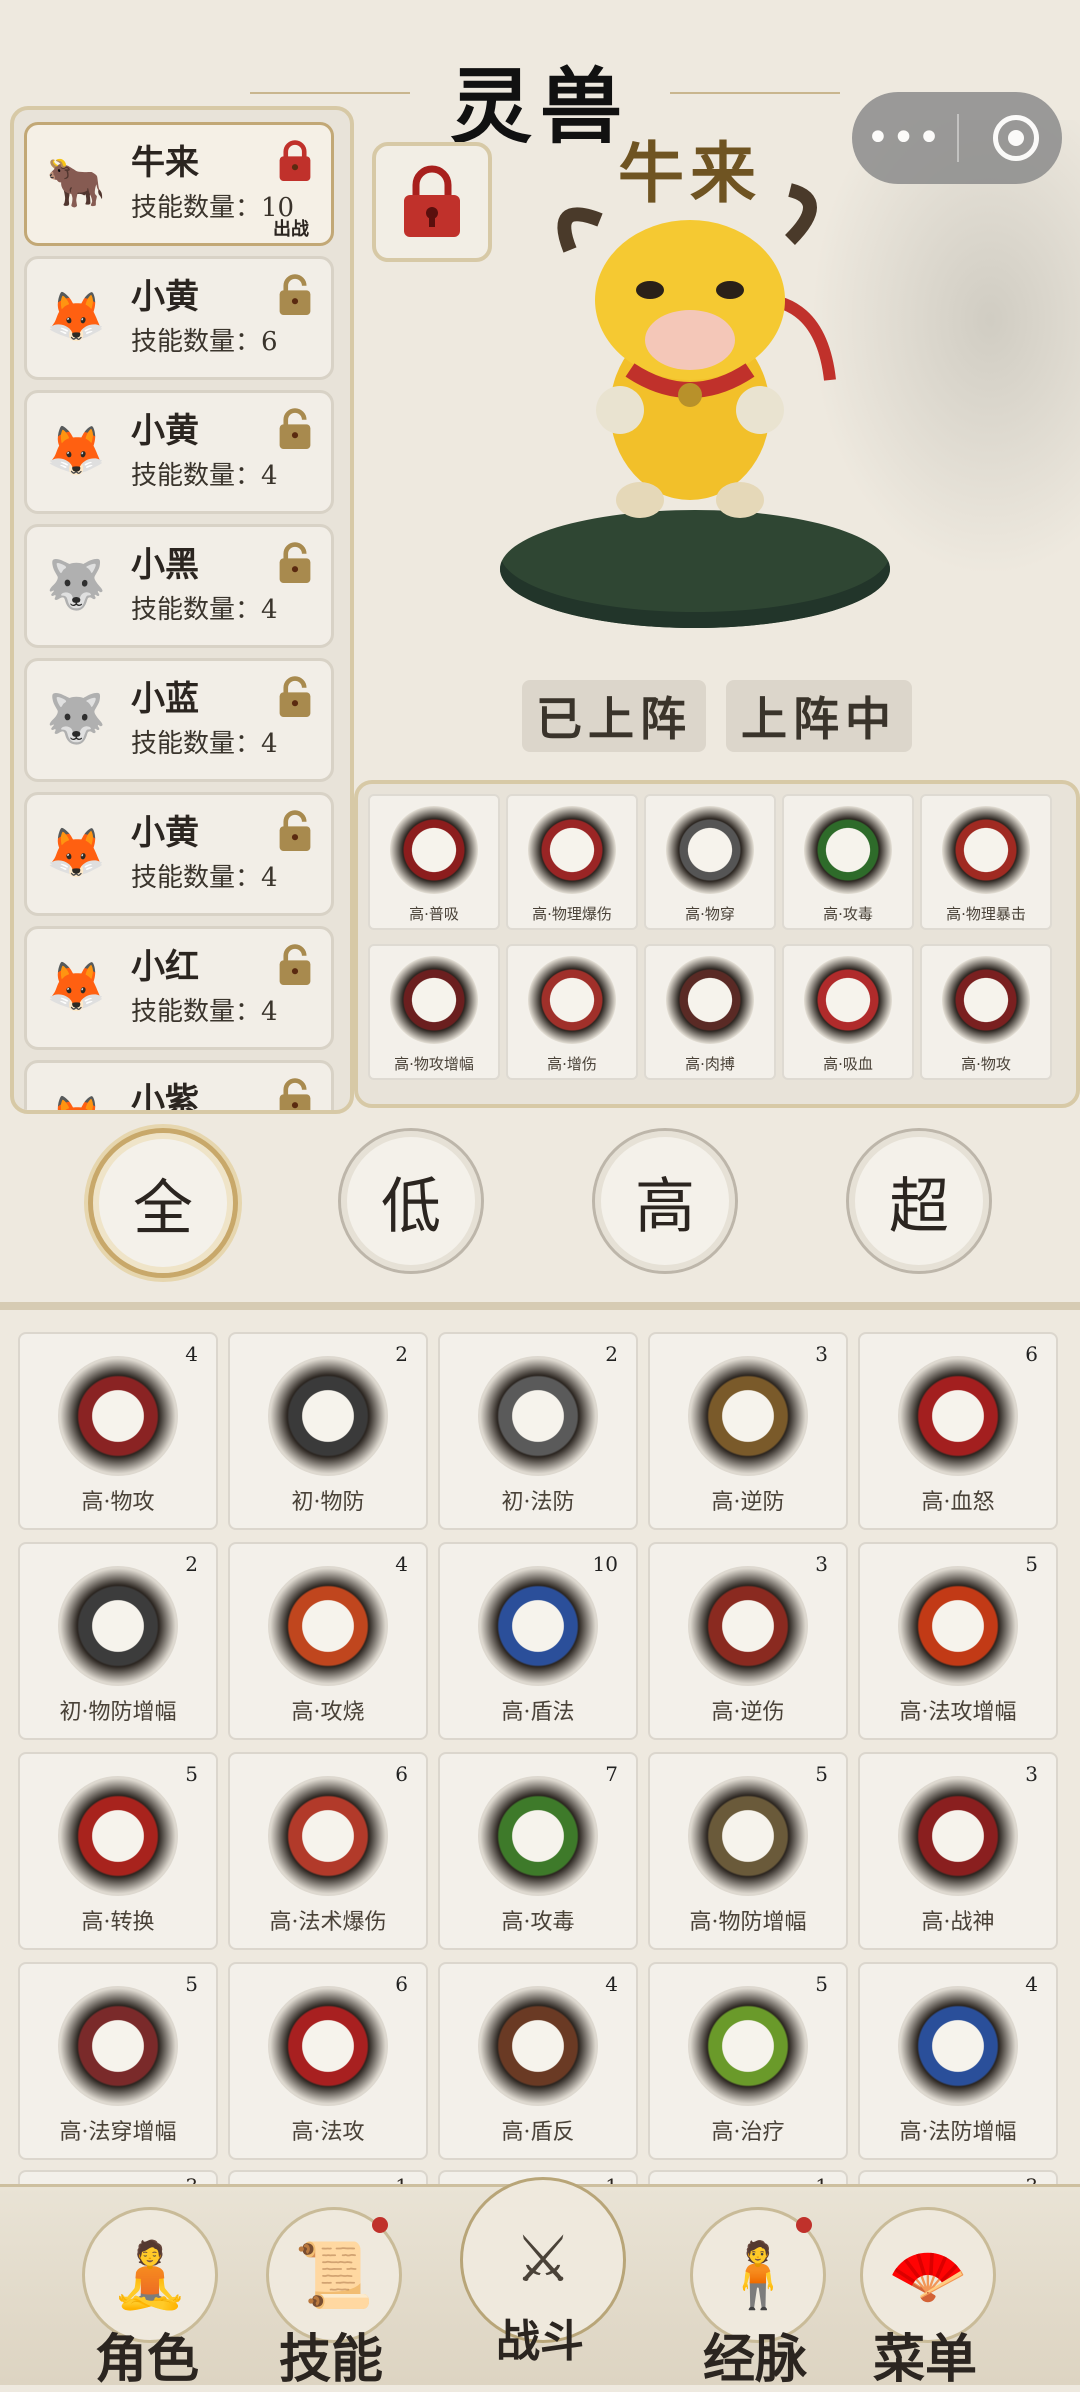 This screenshot has width=1080, height=2392. Describe the element at coordinates (163, 1203) in the screenshot. I see `rarity-filter-button: 全` at that location.